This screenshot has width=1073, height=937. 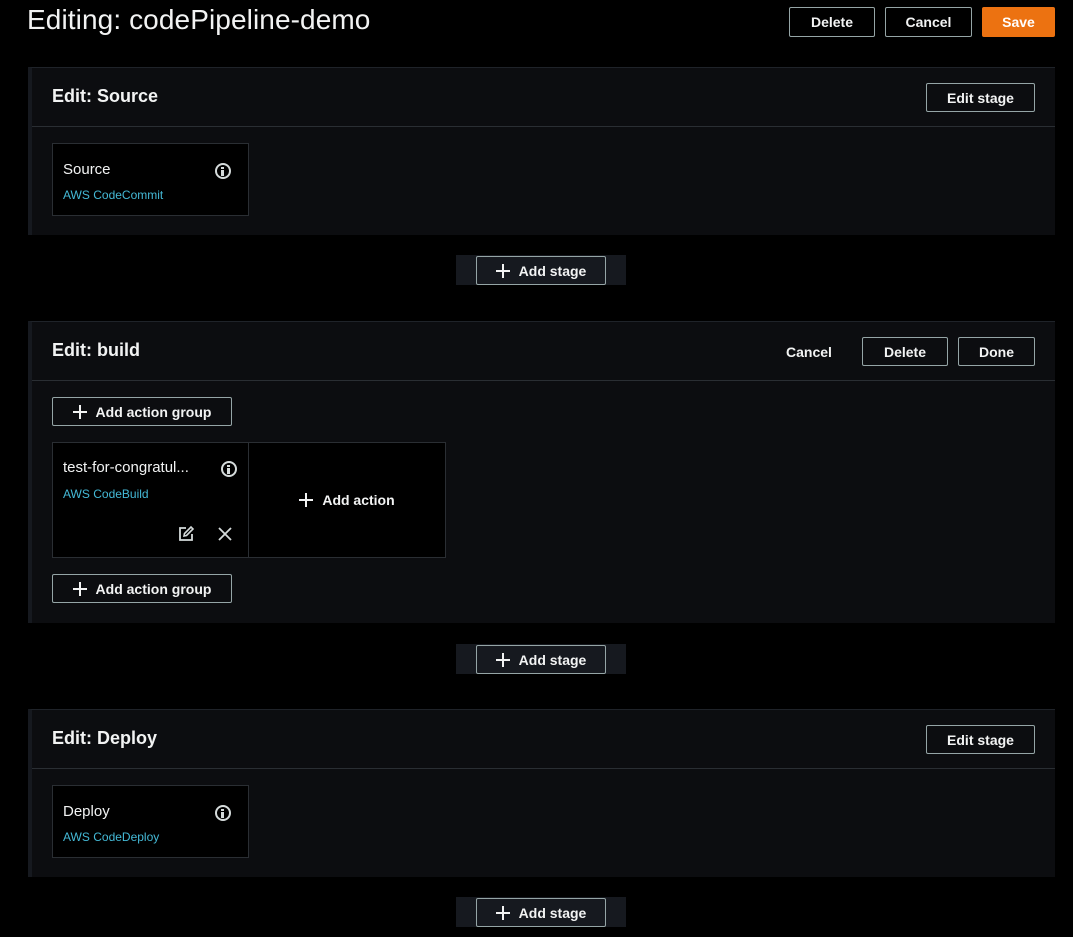 I want to click on stage-title: Edit: Deploy, so click(x=105, y=738).